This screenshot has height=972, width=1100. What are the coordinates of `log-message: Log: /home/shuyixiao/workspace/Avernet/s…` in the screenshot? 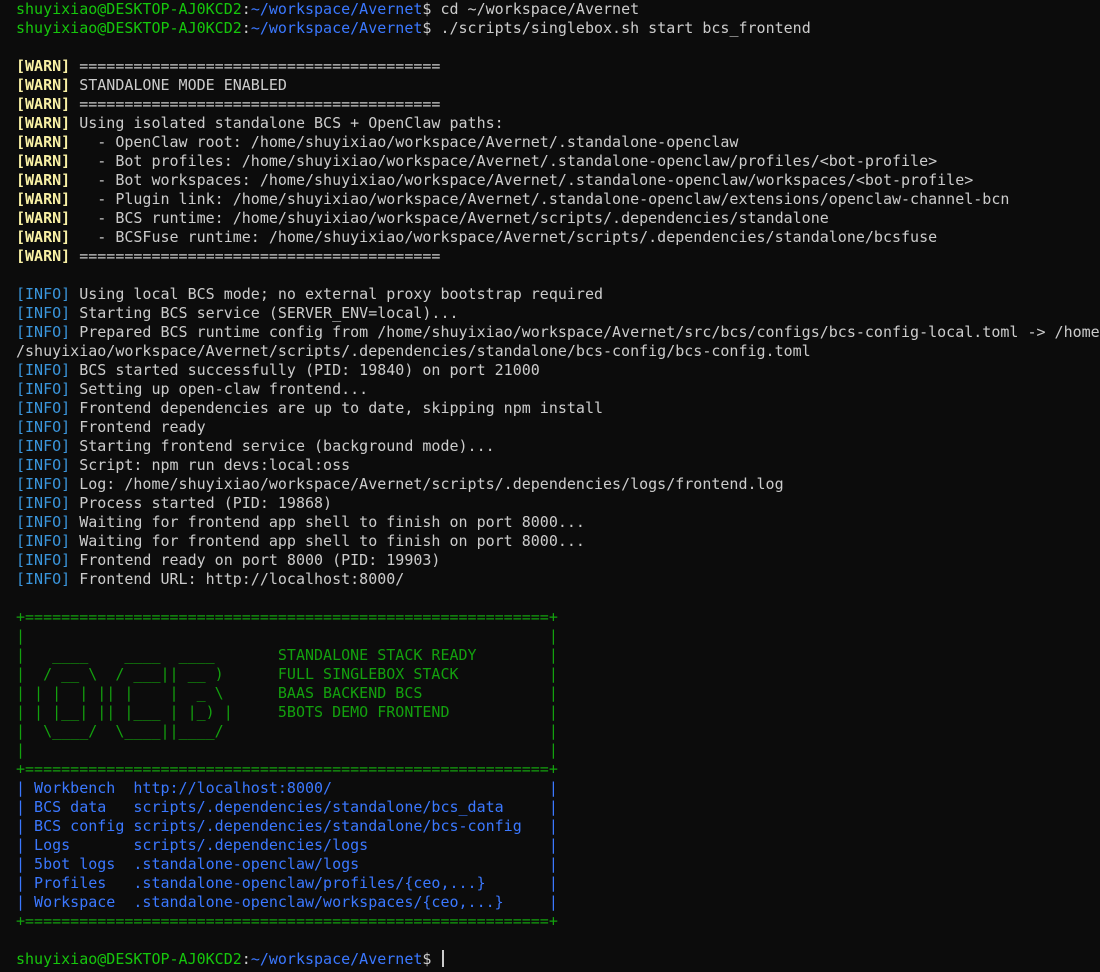 It's located at (427, 484).